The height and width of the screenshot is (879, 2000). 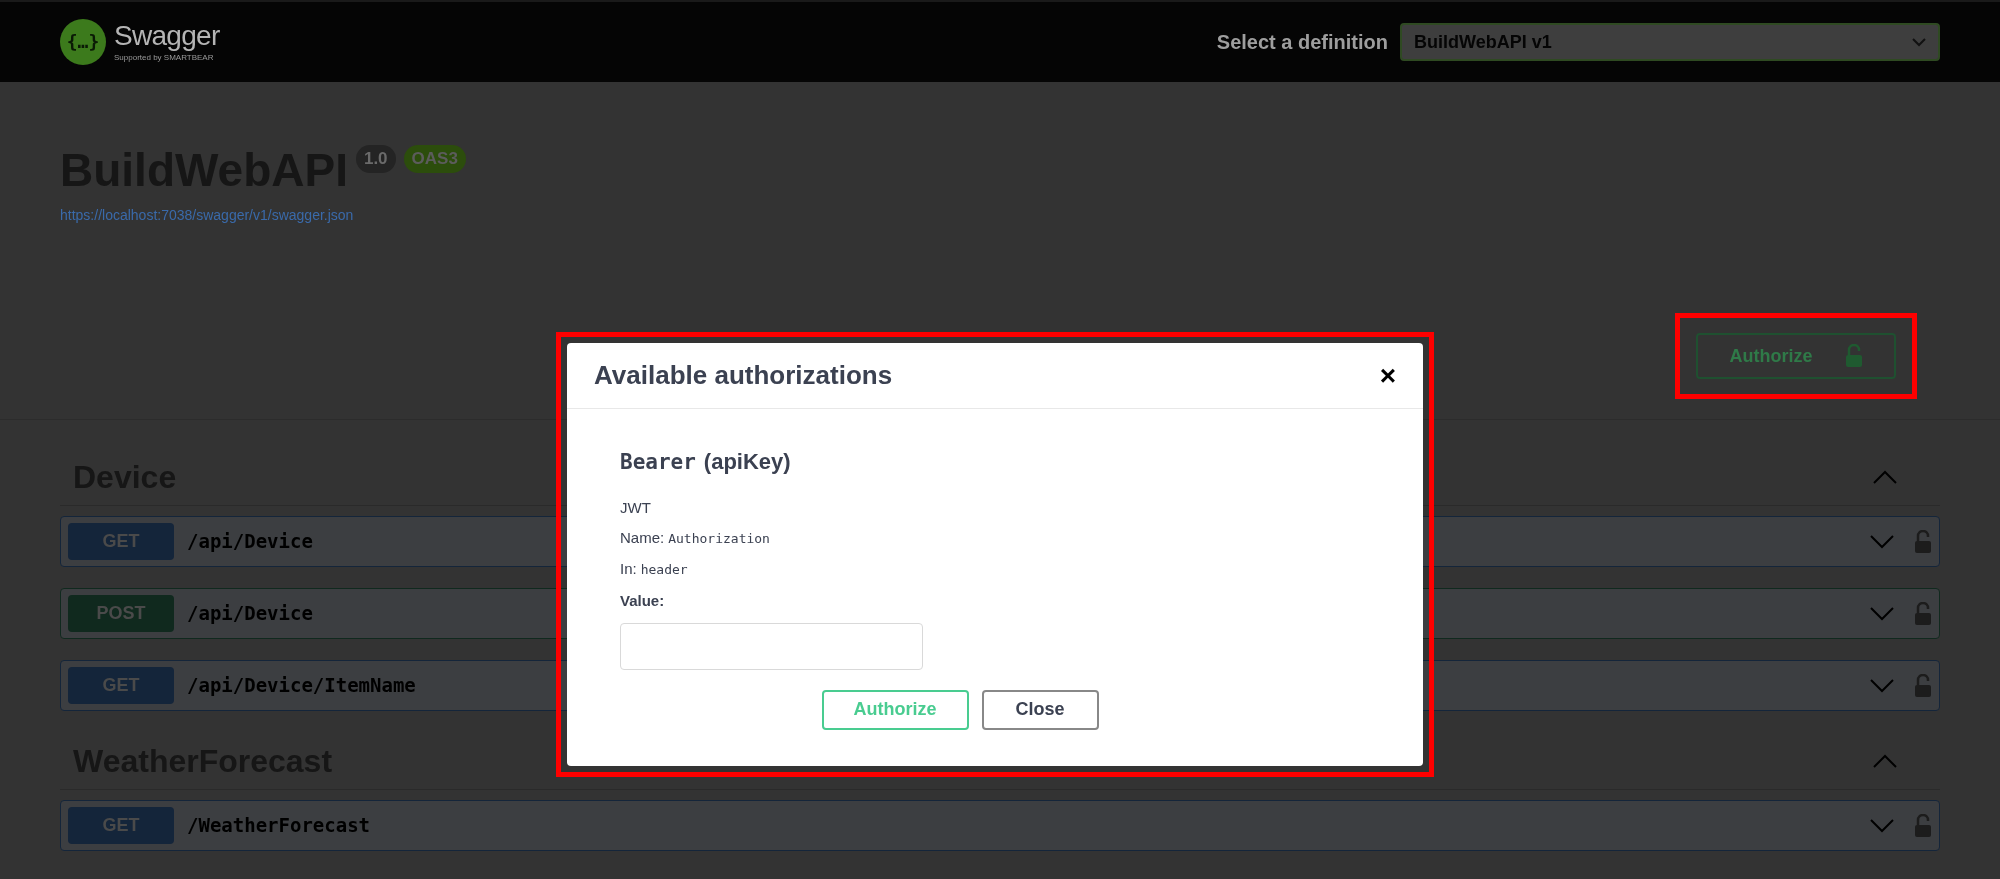 I want to click on logo-text: Swagger, so click(x=167, y=36).